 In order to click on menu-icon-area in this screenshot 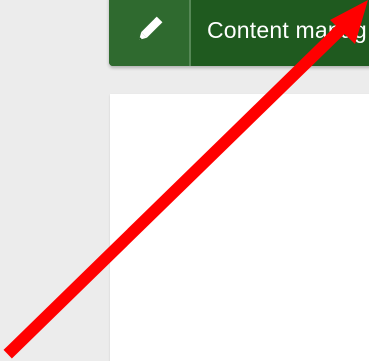, I will do `click(149, 33)`.